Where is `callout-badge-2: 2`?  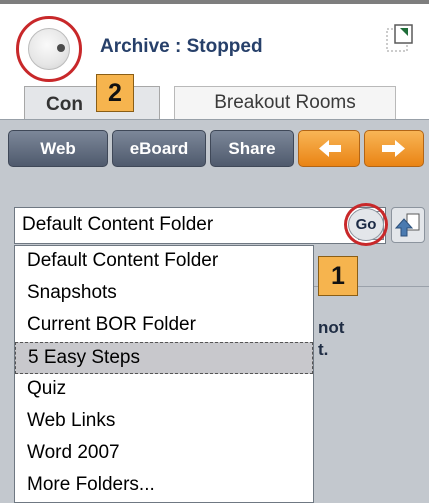
callout-badge-2: 2 is located at coordinates (115, 93).